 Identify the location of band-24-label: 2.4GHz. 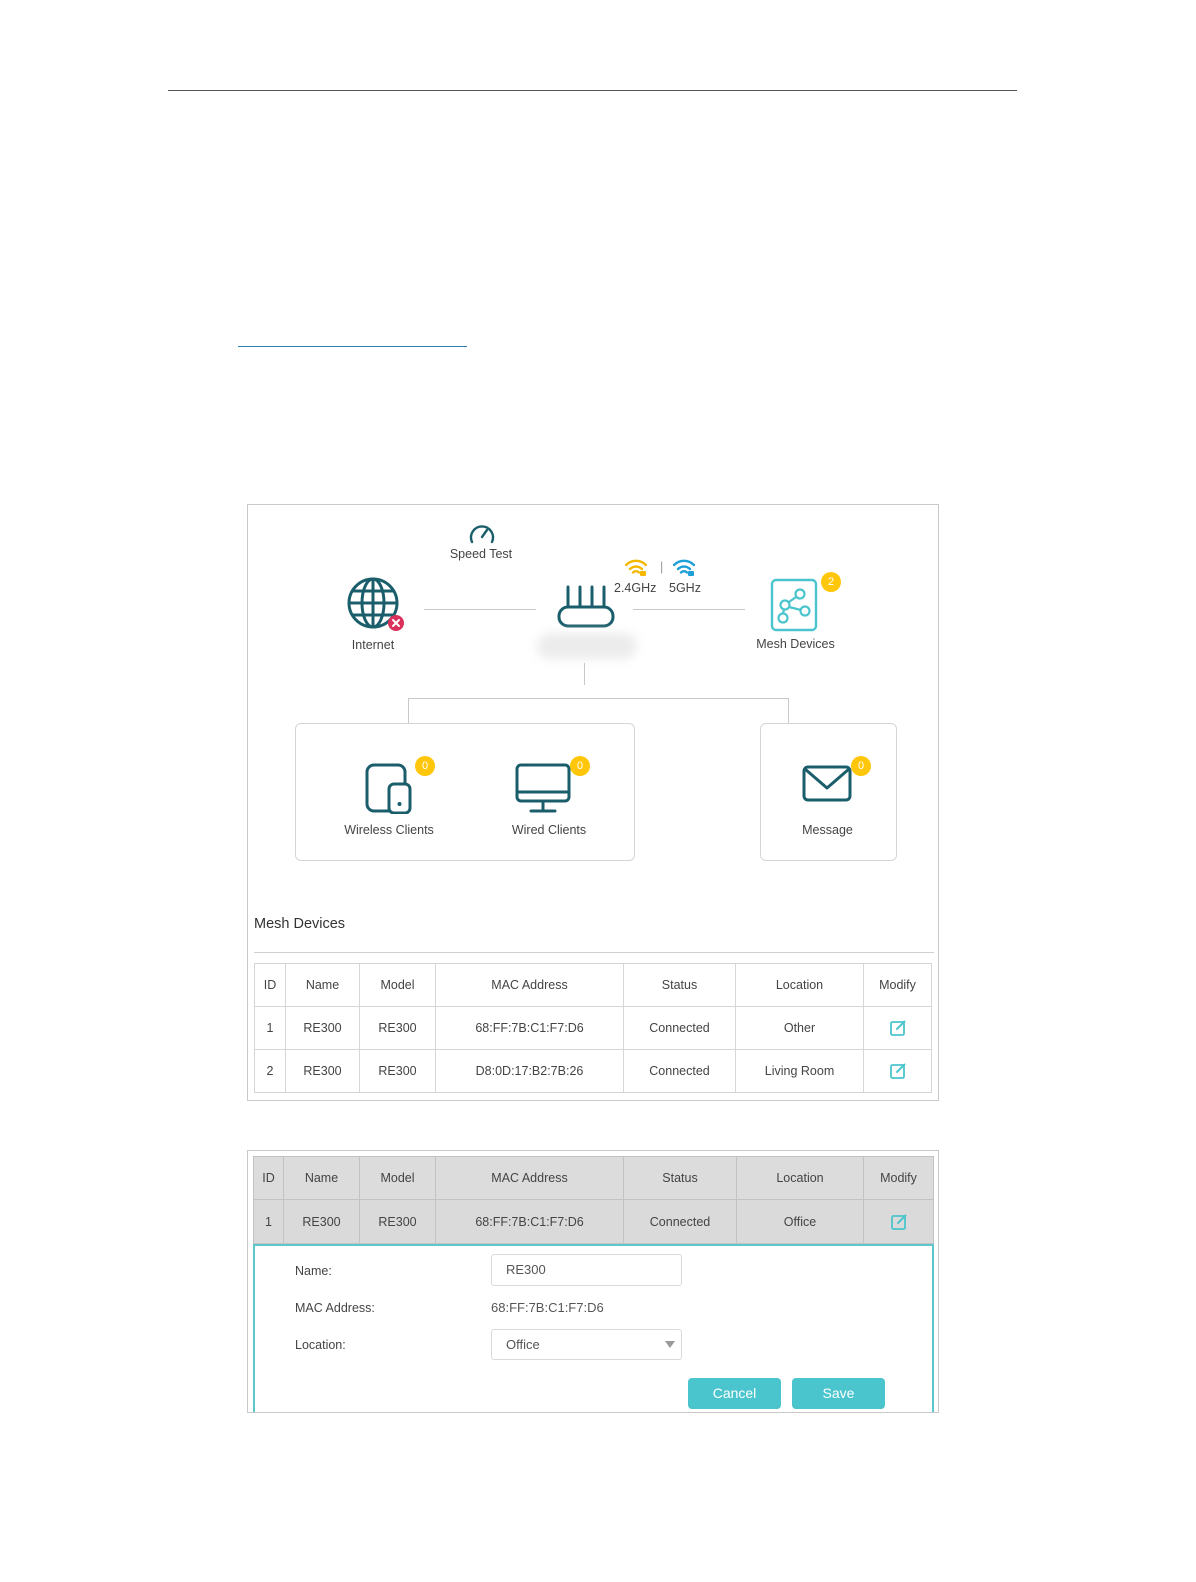
(635, 588).